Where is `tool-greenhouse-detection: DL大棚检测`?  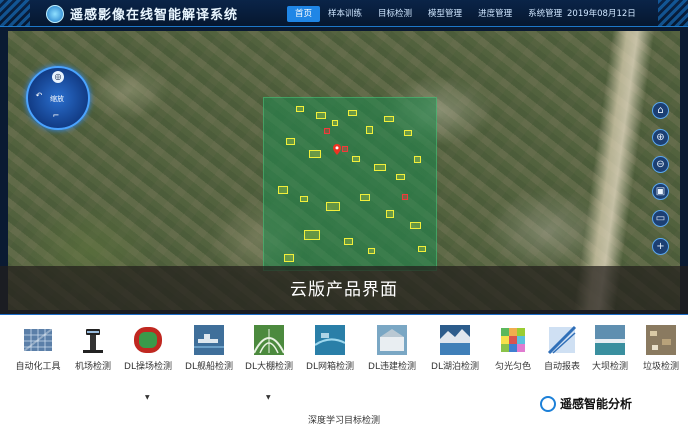
tool-greenhouse-detection: DL大棚检测 is located at coordinates (269, 356).